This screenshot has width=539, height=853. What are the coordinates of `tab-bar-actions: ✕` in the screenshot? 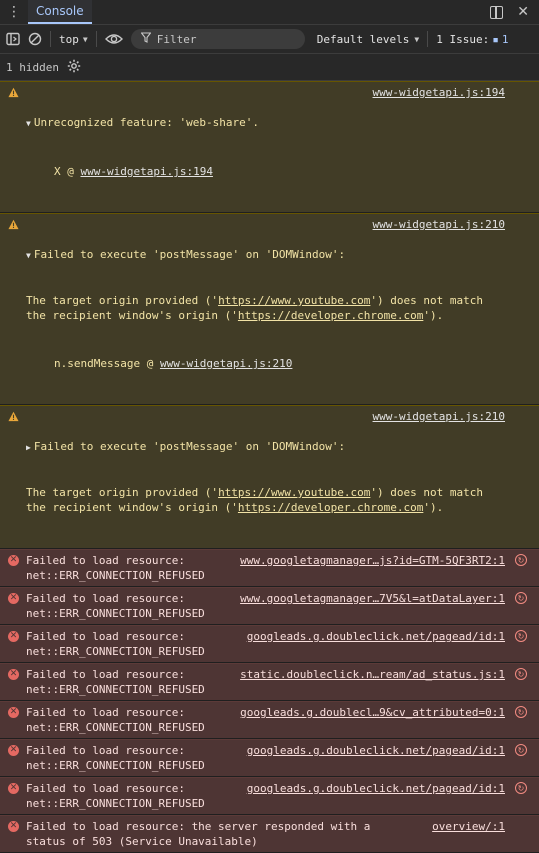 It's located at (514, 12).